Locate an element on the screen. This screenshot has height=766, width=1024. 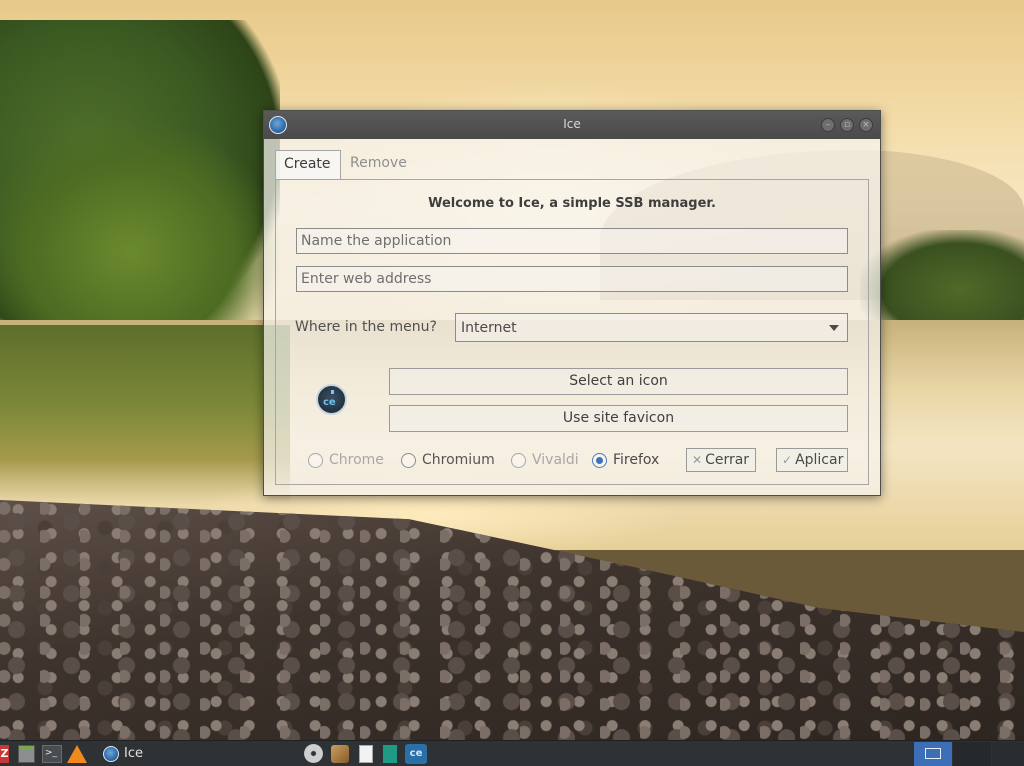
web-address-input is located at coordinates (572, 279).